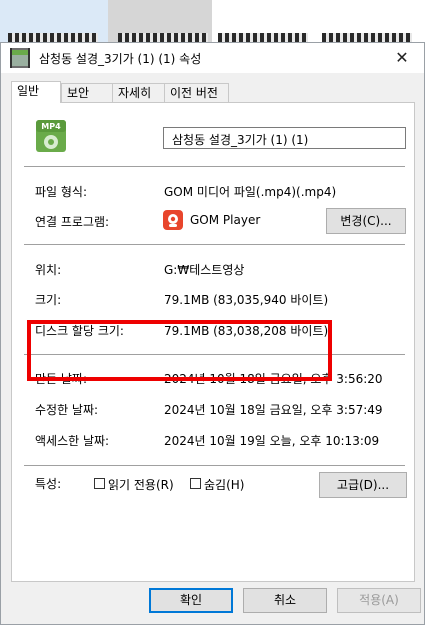 The image size is (426, 625). I want to click on readonly-label: 읽기 전용(R), so click(141, 484).